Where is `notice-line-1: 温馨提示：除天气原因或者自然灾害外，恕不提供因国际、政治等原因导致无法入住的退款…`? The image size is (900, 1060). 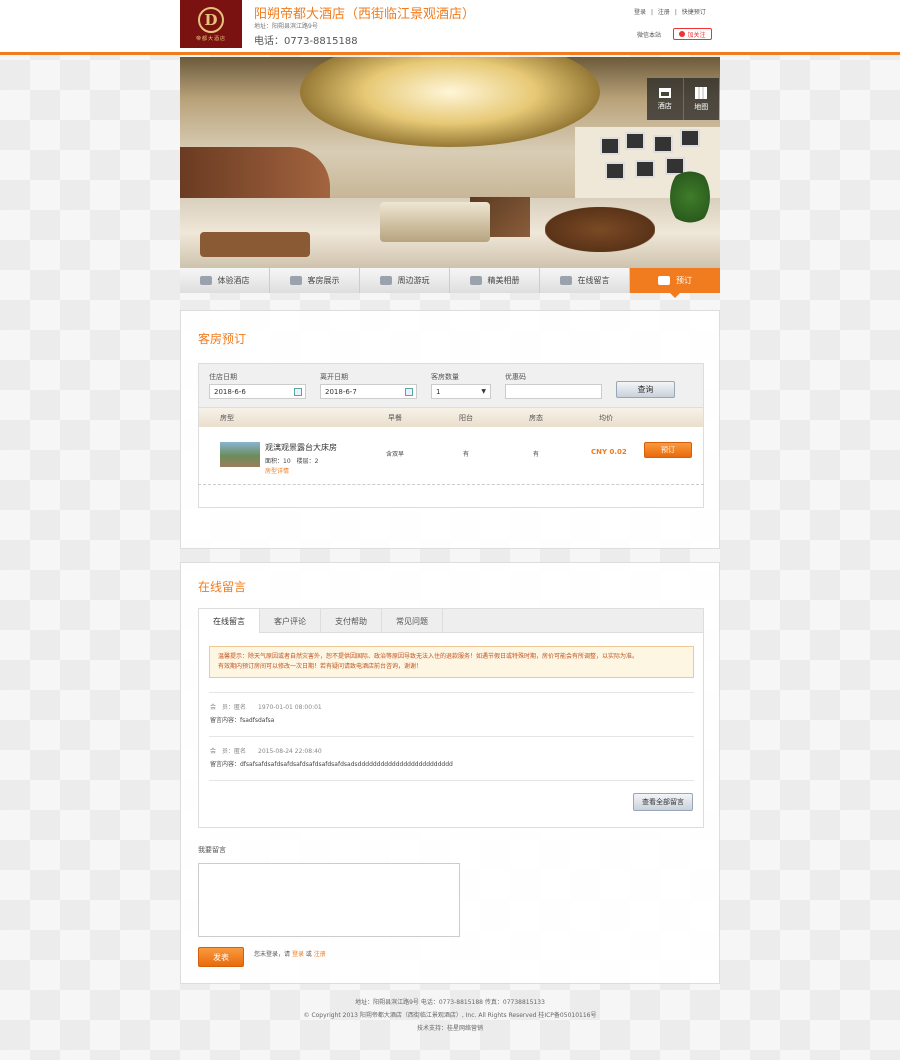 notice-line-1: 温馨提示：除天气原因或者自然灾害外，恕不提供因国际、政治等原因导致无法入住的退款… is located at coordinates (428, 656).